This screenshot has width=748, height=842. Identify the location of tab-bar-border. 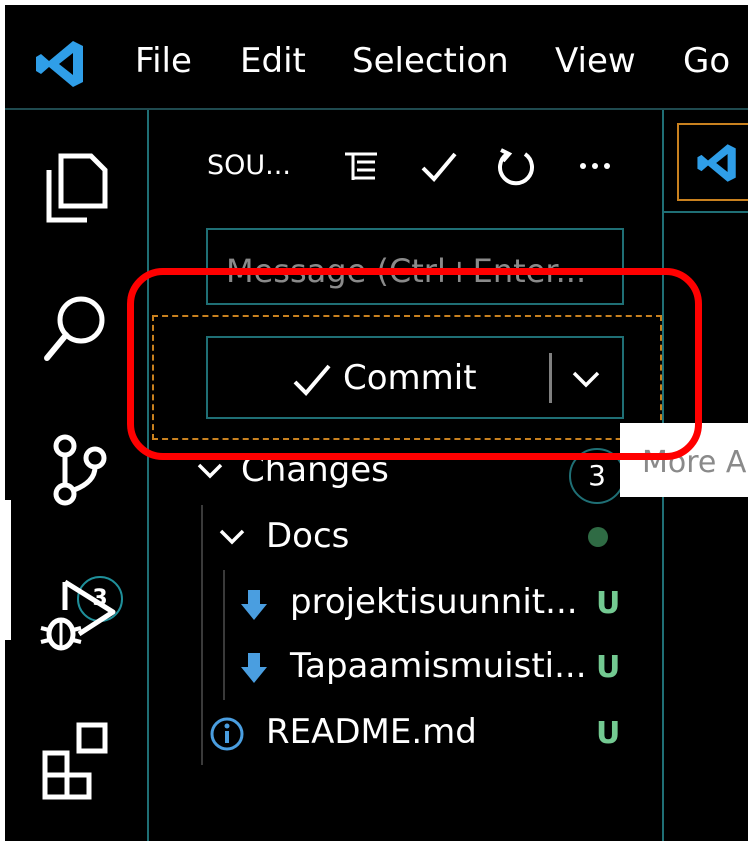
(706, 212).